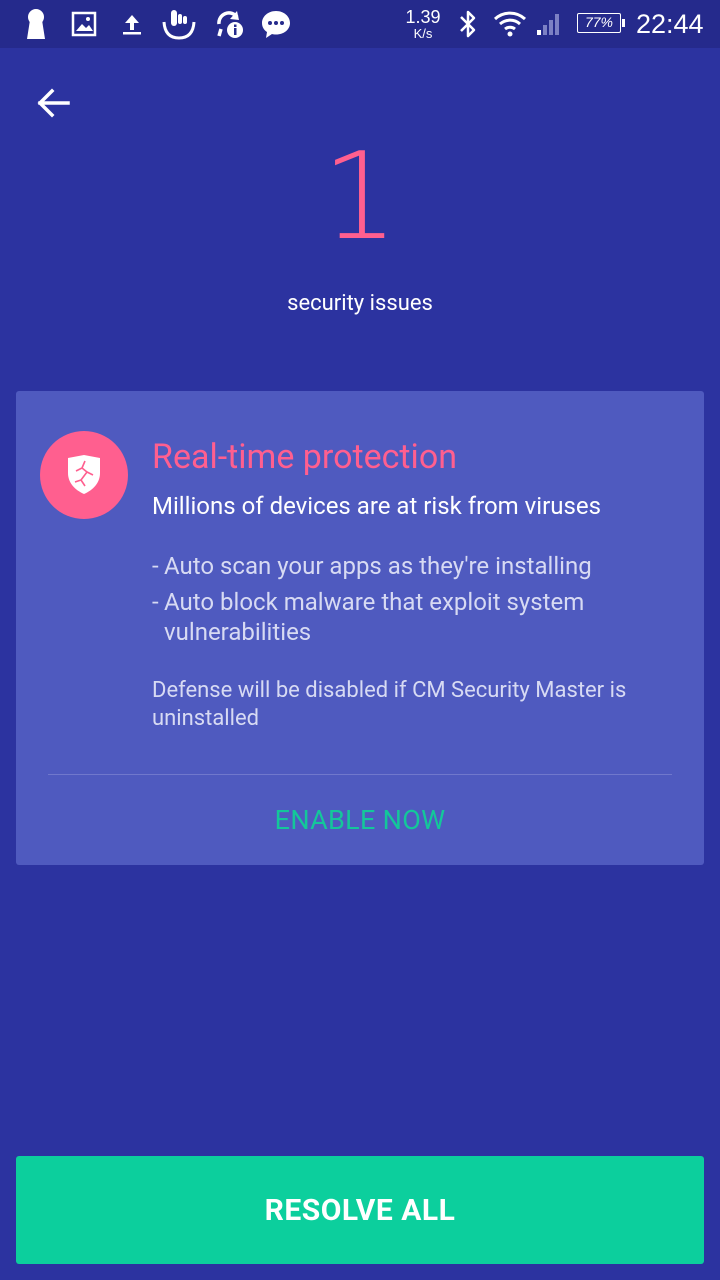 The height and width of the screenshot is (1280, 720). What do you see at coordinates (423, 17) in the screenshot?
I see `network-speed-value: 1.39` at bounding box center [423, 17].